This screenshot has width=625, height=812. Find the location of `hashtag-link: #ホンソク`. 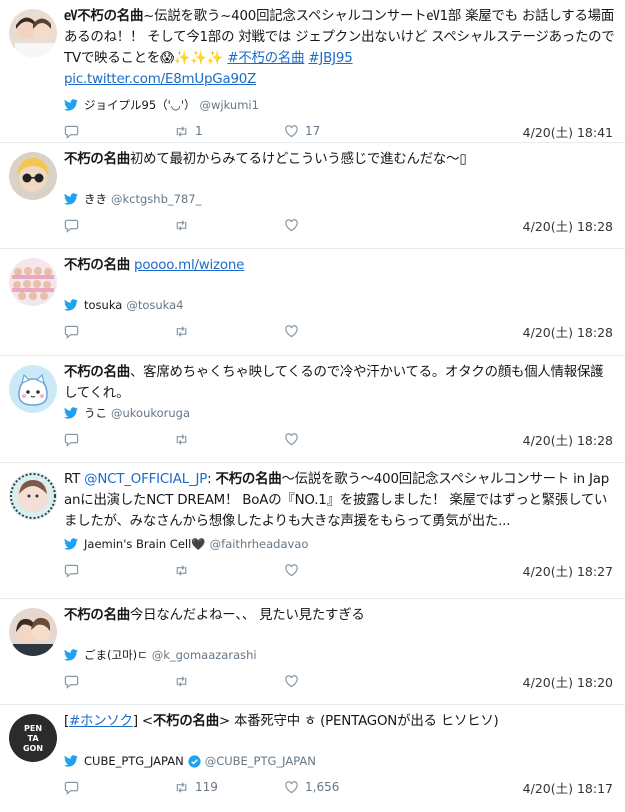

hashtag-link: #ホンソク is located at coordinates (101, 721).